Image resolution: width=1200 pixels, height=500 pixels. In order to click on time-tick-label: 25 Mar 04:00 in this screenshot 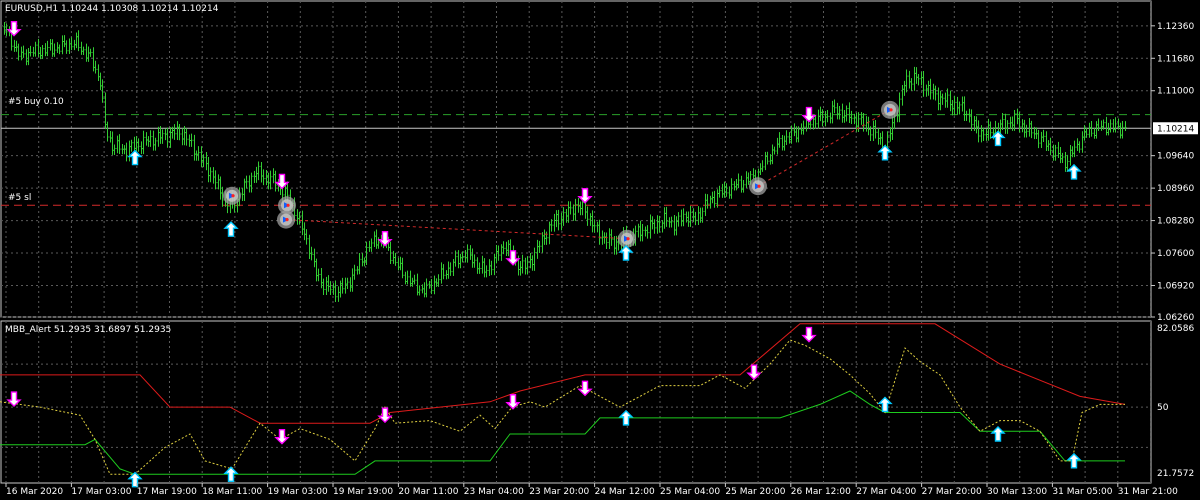, I will do `click(690, 492)`.